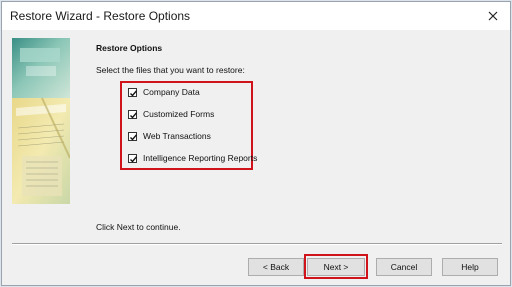 The image size is (512, 287). What do you see at coordinates (177, 136) in the screenshot?
I see `option-label: Web Transactions` at bounding box center [177, 136].